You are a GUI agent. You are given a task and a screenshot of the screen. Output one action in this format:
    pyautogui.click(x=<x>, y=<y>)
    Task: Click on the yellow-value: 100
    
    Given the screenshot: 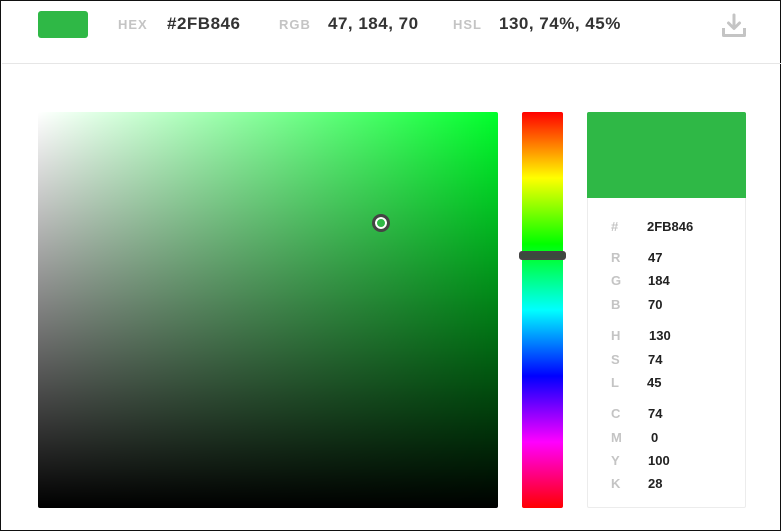 What is the action you would take?
    pyautogui.click(x=659, y=460)
    